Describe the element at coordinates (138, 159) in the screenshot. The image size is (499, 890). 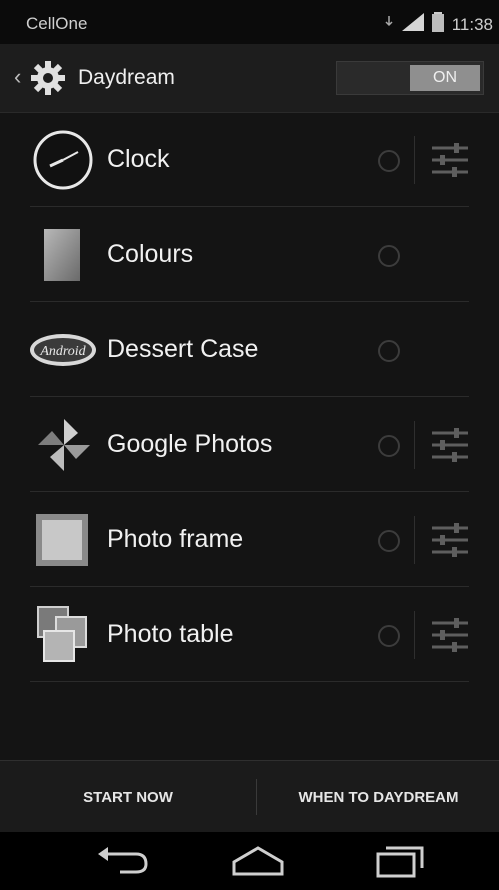
I see `list-item-label: Clock` at that location.